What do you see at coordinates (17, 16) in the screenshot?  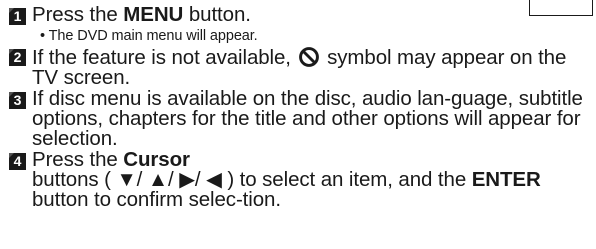 I see `step-number-badge: 1` at bounding box center [17, 16].